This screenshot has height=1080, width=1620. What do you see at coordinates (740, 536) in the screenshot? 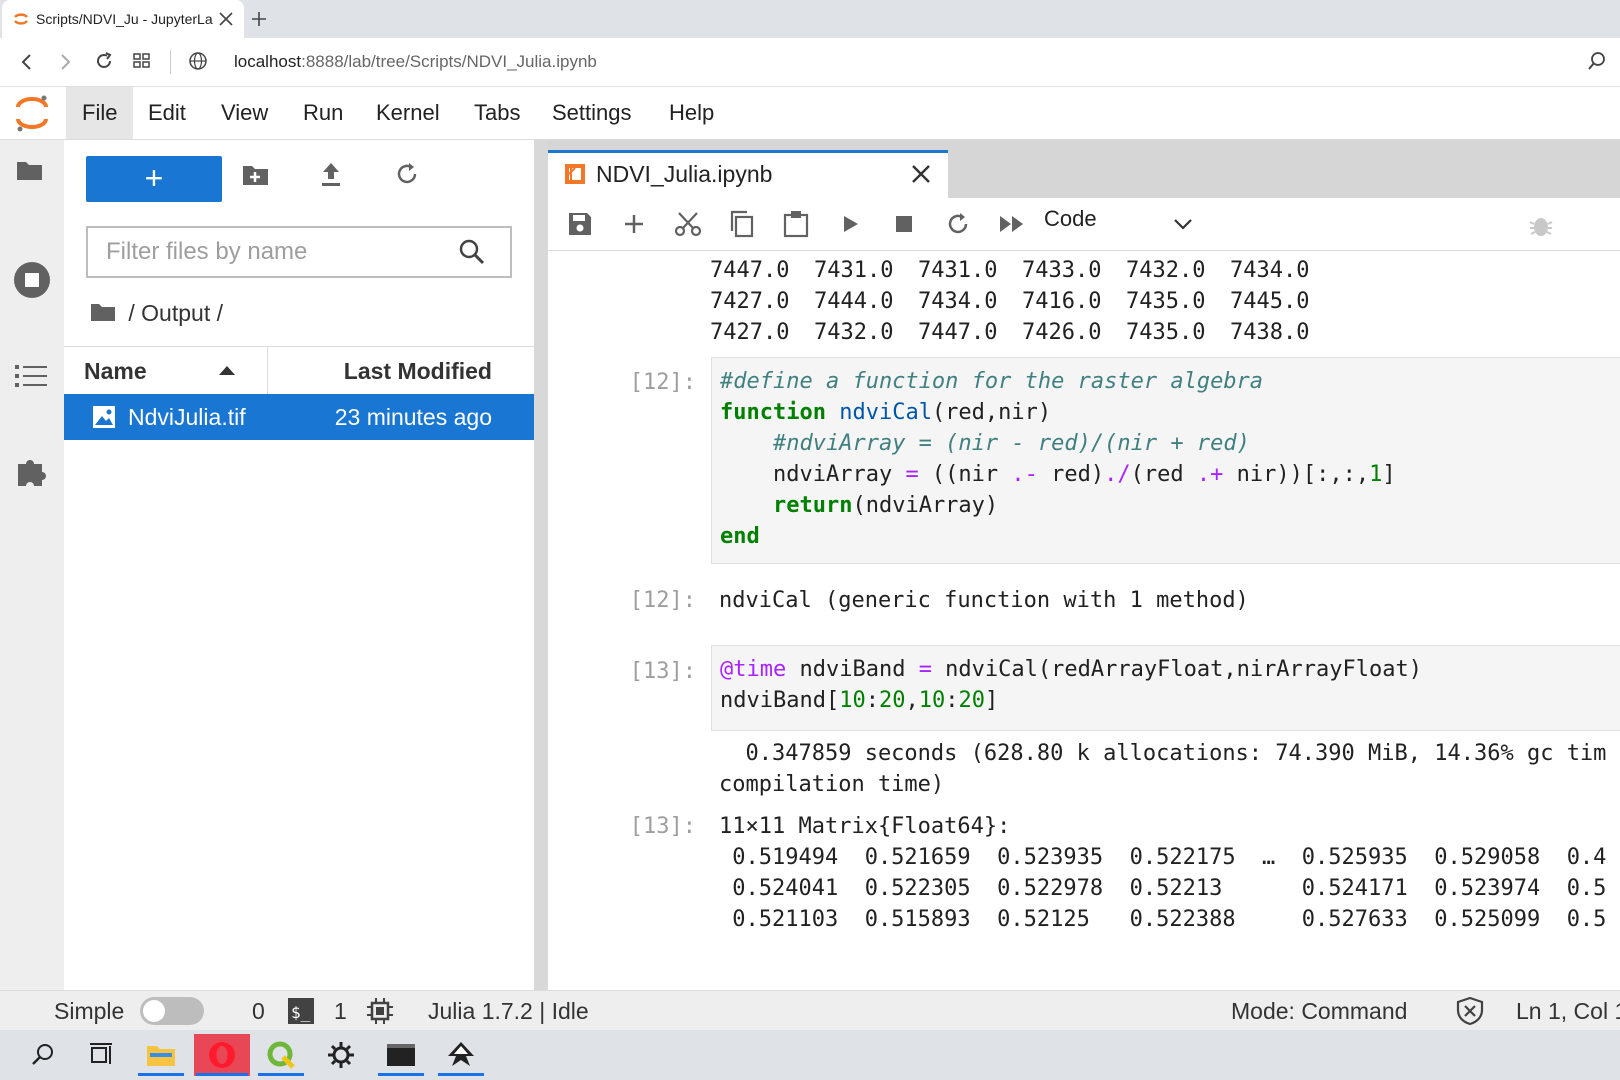
I see `code-line: end` at bounding box center [740, 536].